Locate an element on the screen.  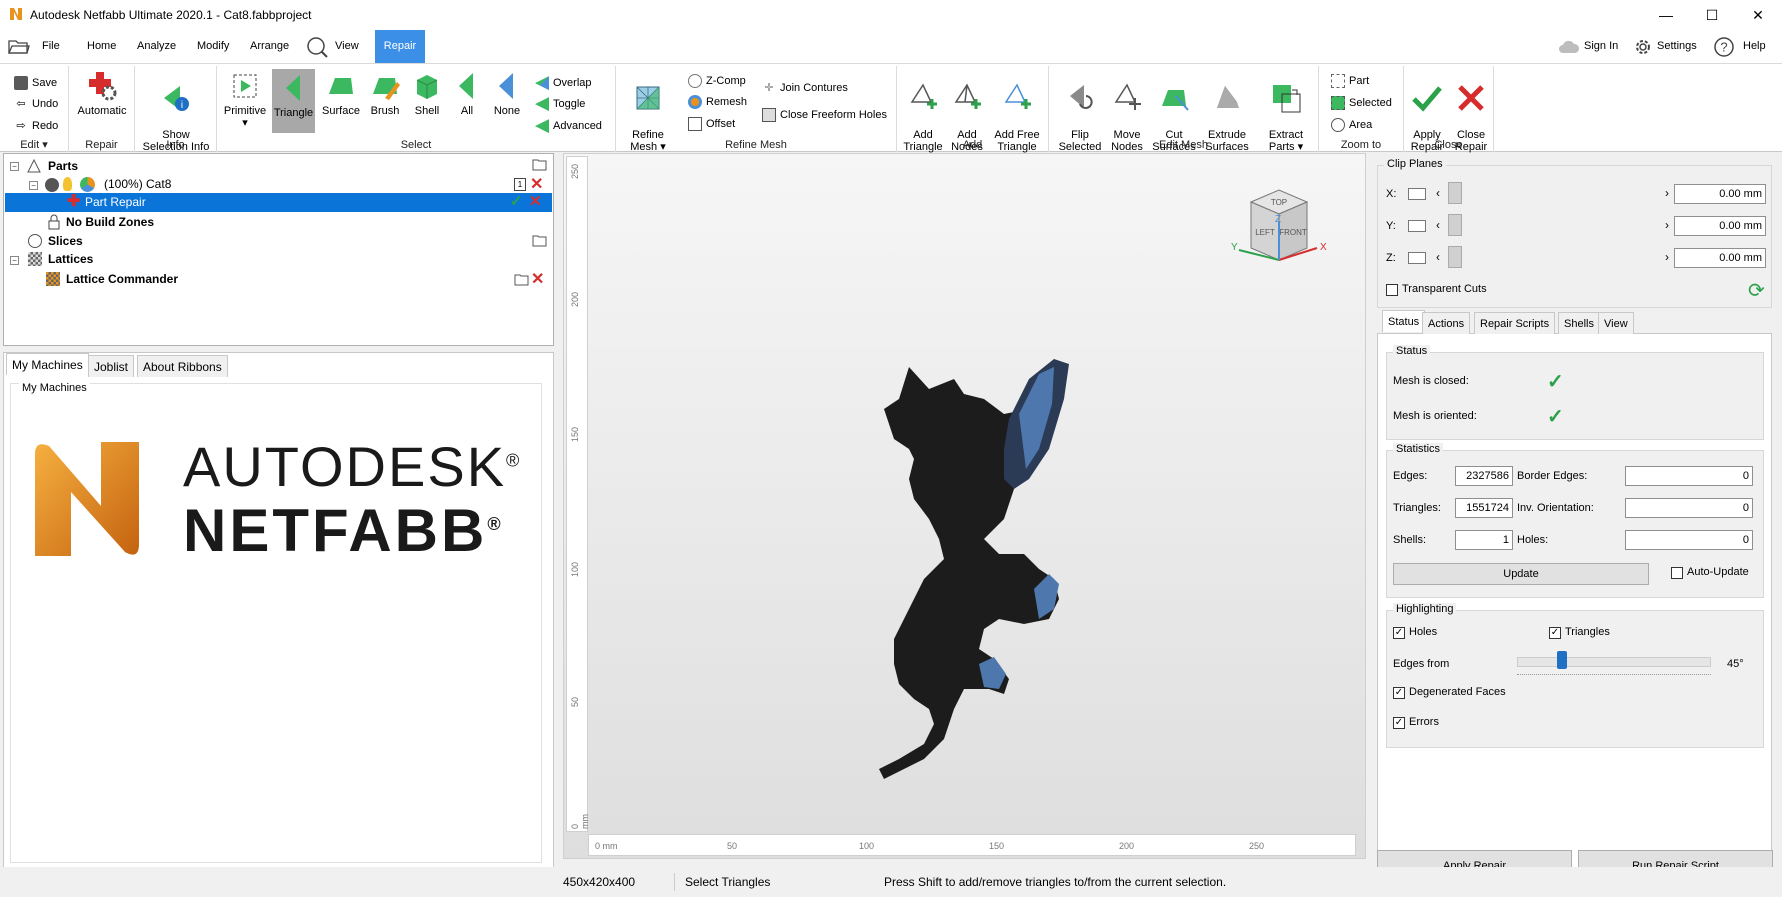
clip-y-input: 0.00 mm is located at coordinates (1720, 226).